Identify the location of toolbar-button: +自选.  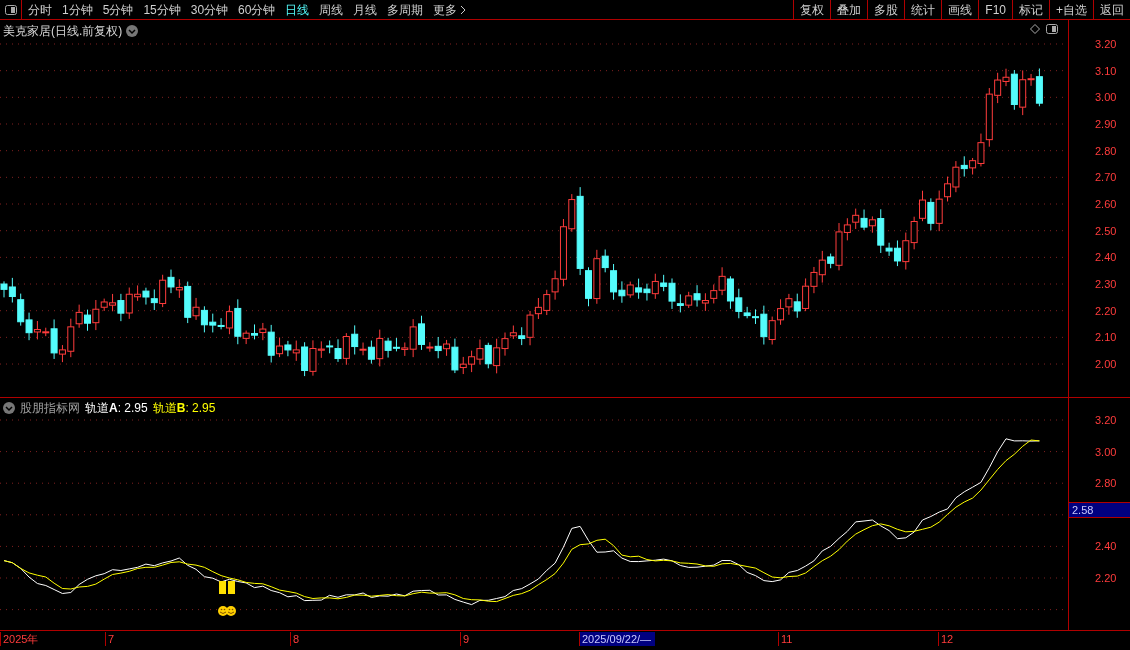
(1071, 9).